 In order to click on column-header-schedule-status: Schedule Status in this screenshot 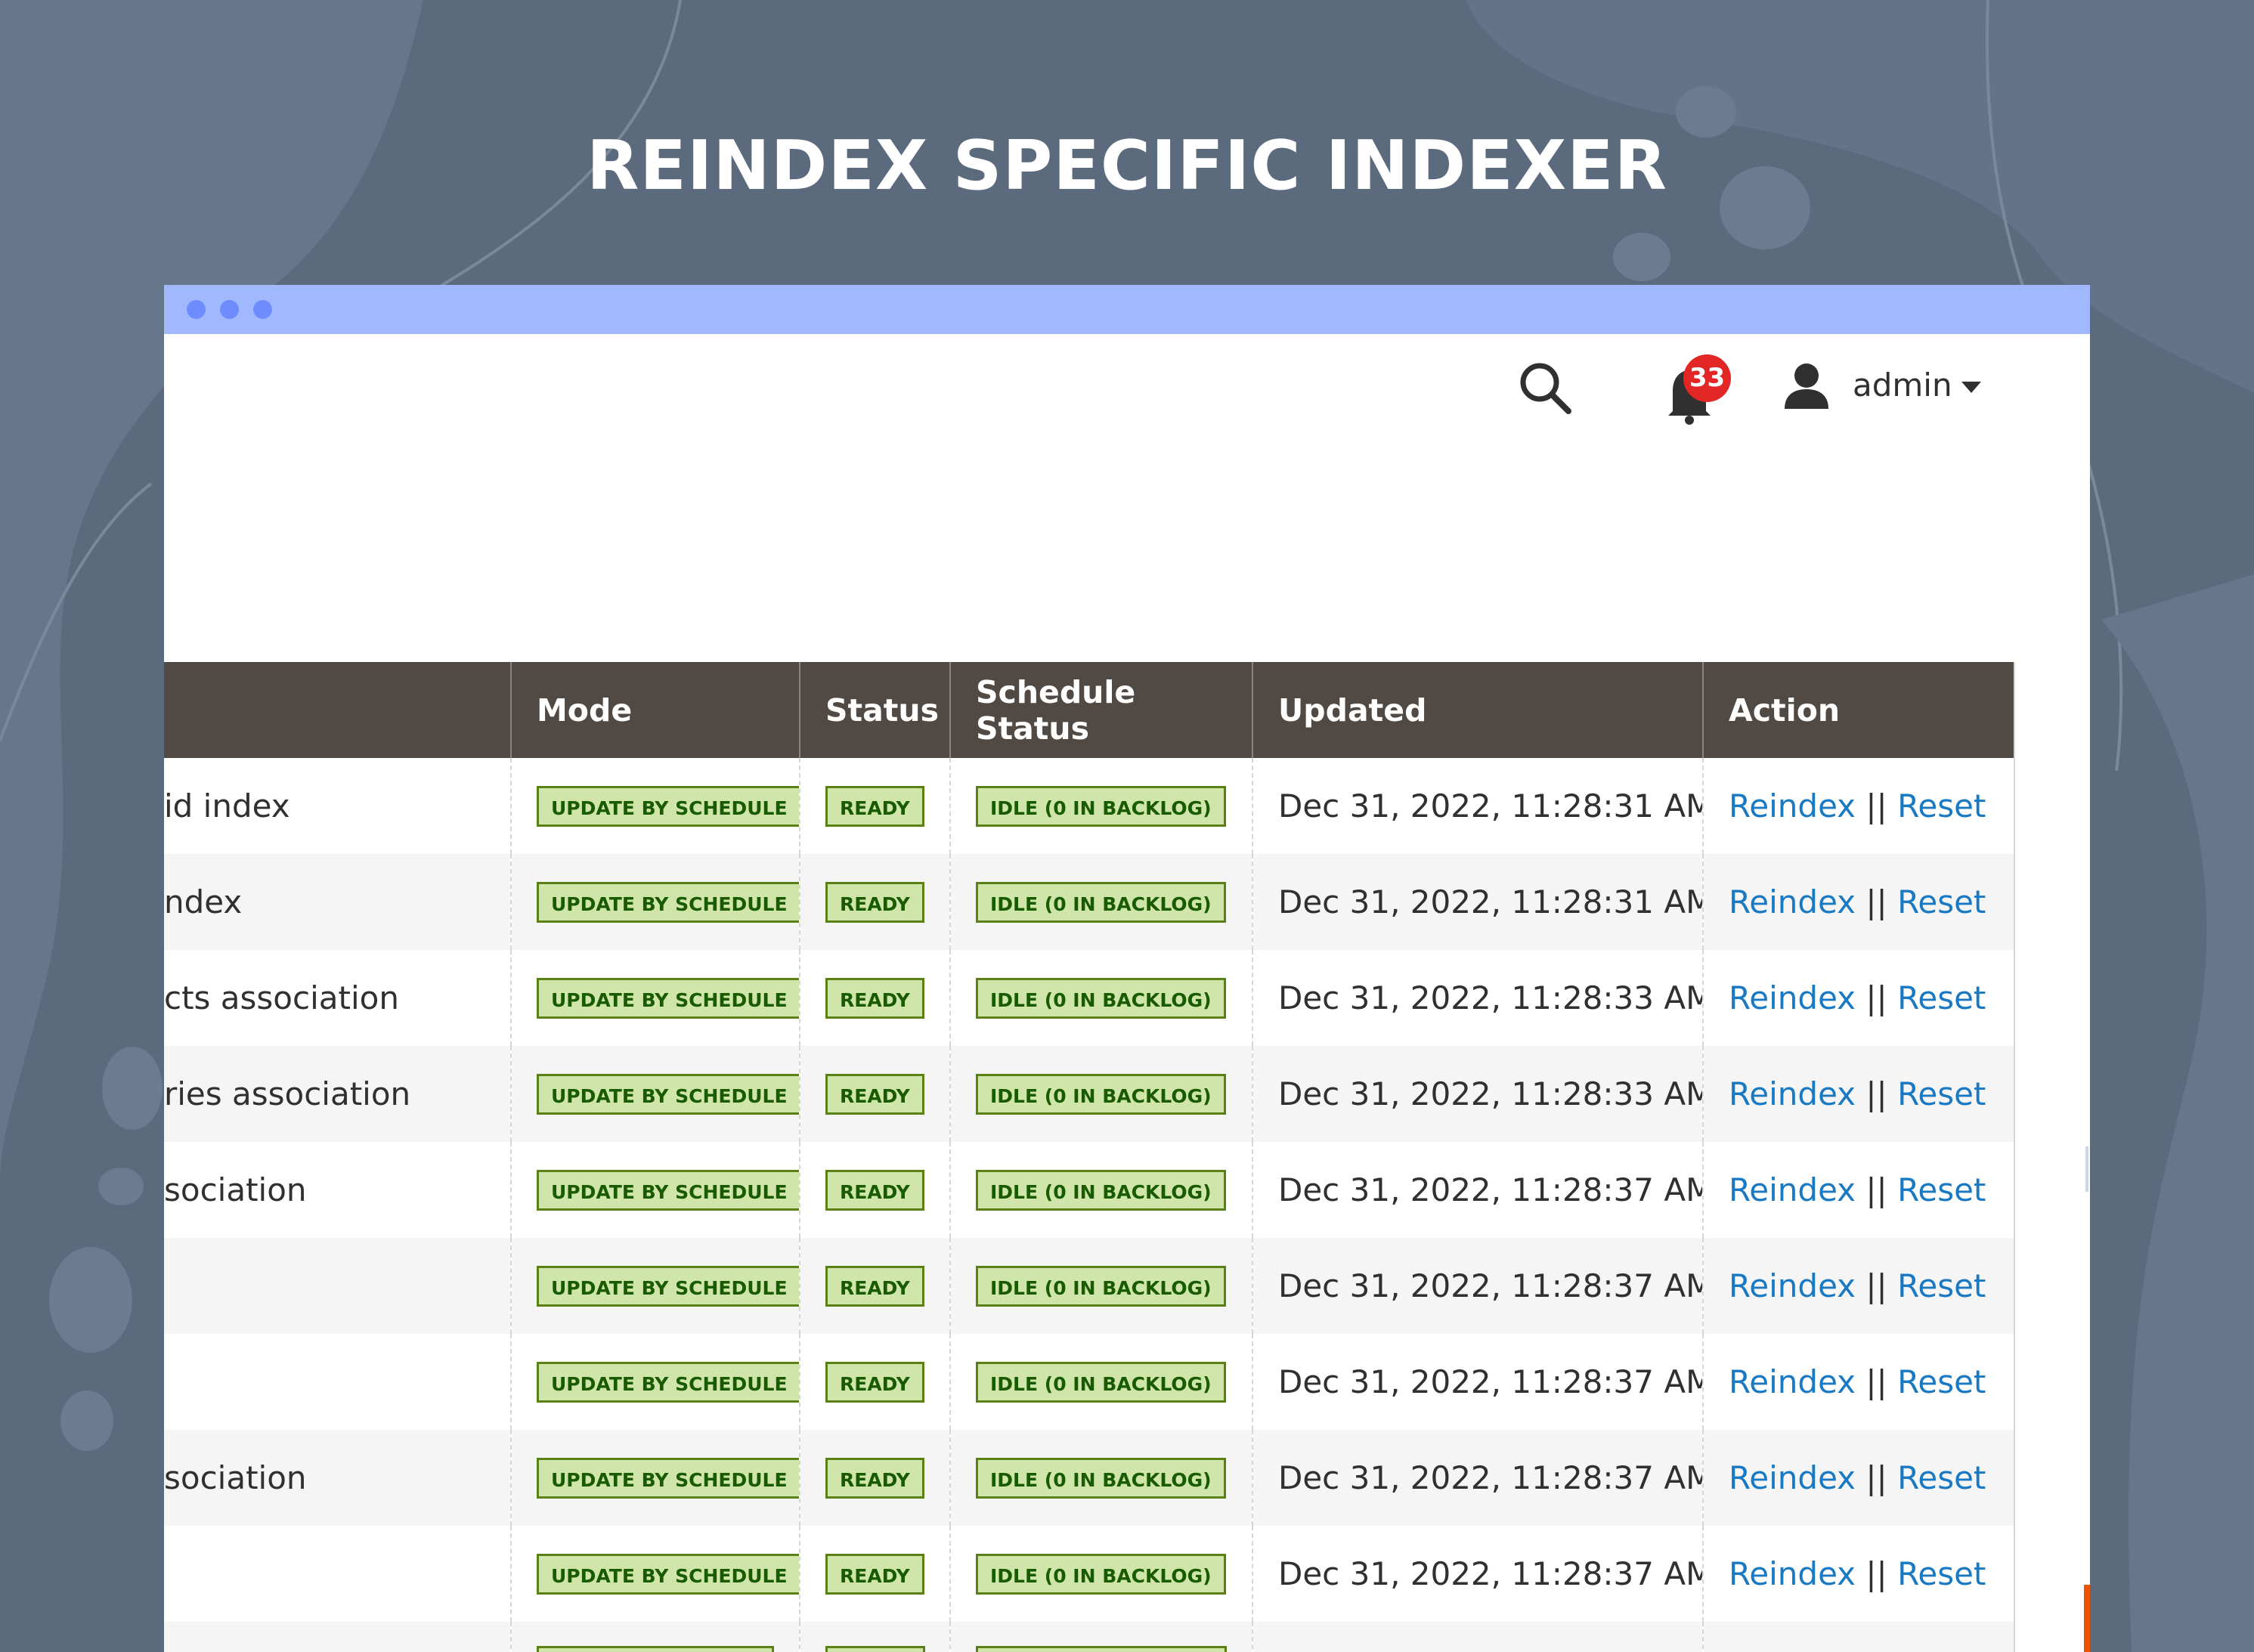, I will do `click(1100, 710)`.